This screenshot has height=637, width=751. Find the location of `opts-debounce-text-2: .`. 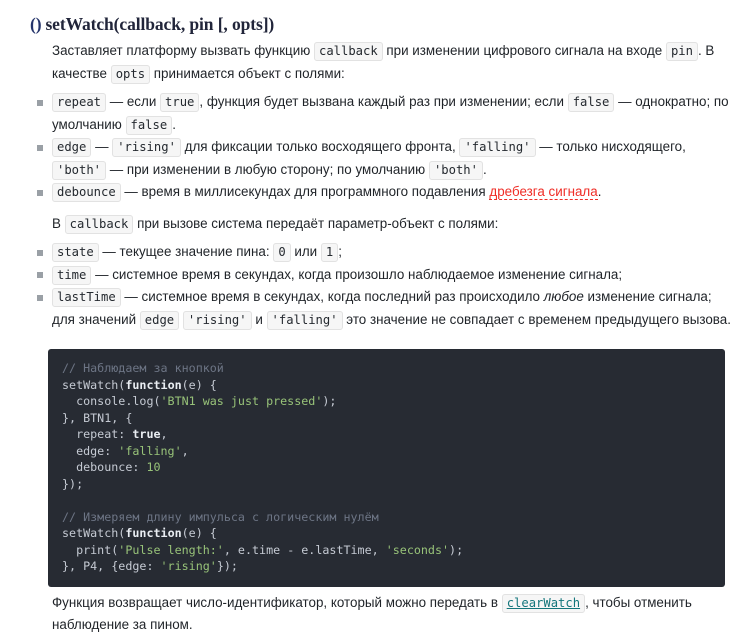

opts-debounce-text-2: . is located at coordinates (599, 191).